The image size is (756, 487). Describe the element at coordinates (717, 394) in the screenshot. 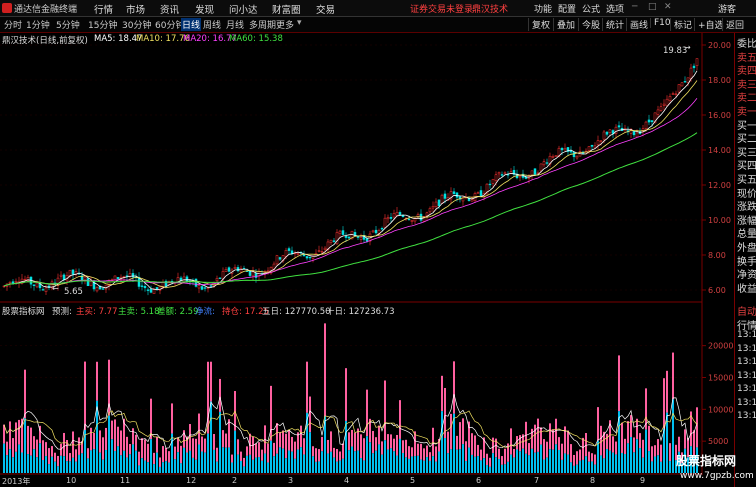

I see `volume-axis: 20000 15000 10000 5000` at that location.